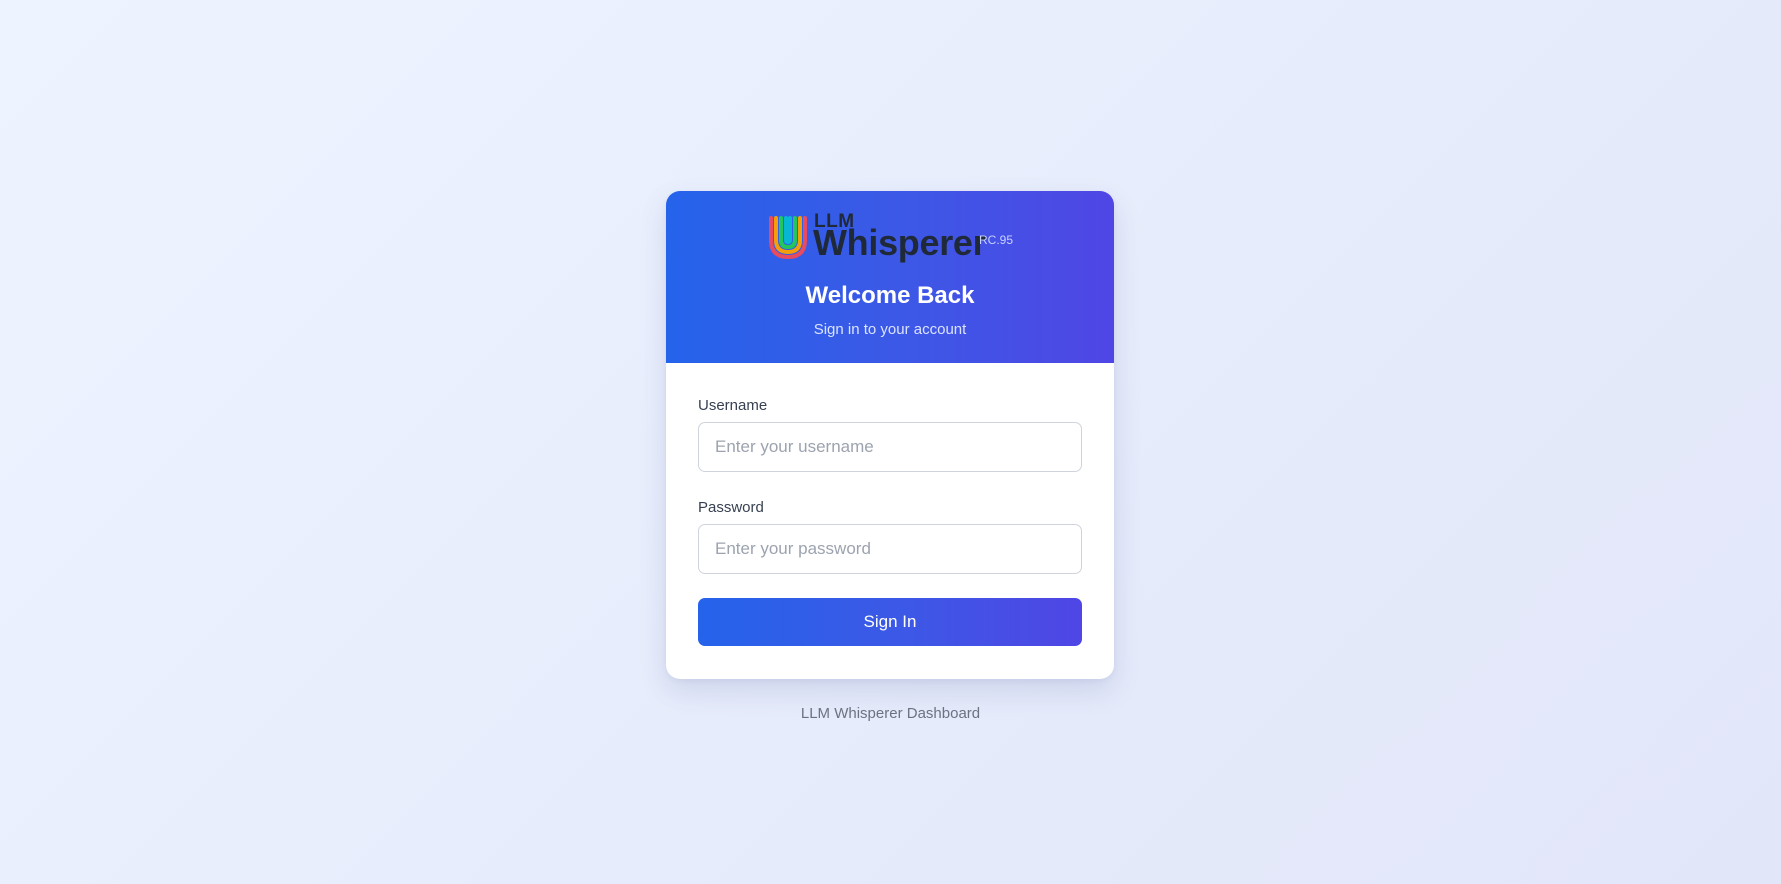  Describe the element at coordinates (890, 713) in the screenshot. I see `footer-text: LLM Whisperer Dashboard` at that location.